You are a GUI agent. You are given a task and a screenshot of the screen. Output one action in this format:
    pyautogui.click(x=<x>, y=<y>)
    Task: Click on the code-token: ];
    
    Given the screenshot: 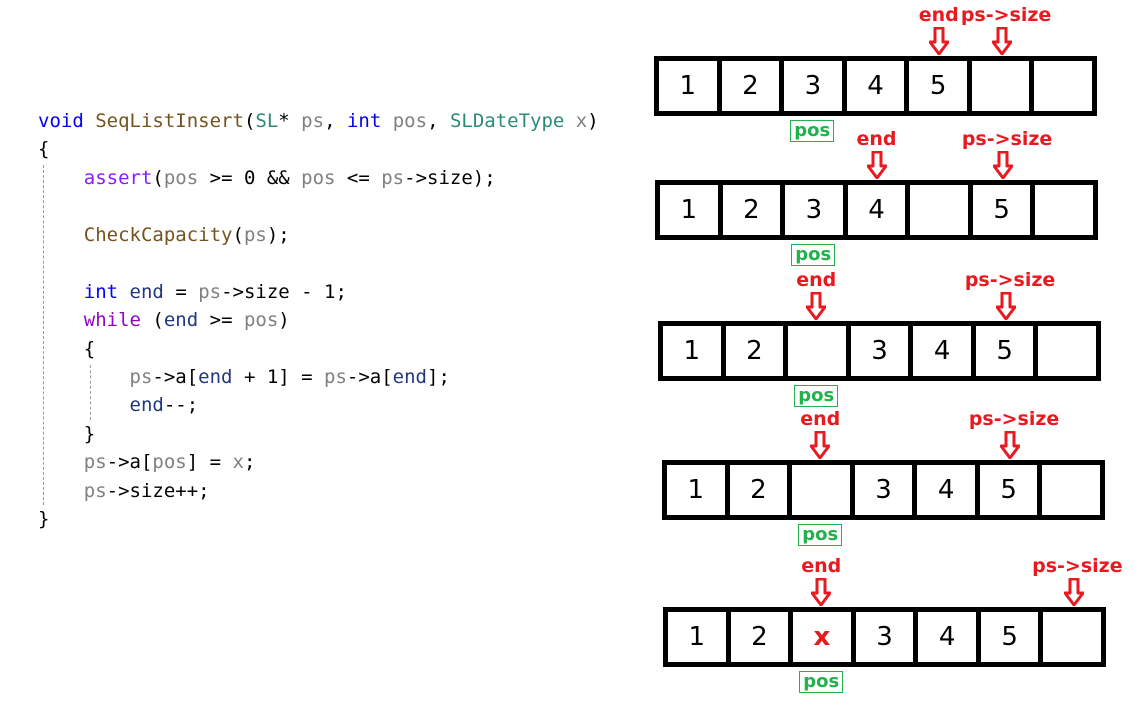 What is the action you would take?
    pyautogui.click(x=438, y=376)
    